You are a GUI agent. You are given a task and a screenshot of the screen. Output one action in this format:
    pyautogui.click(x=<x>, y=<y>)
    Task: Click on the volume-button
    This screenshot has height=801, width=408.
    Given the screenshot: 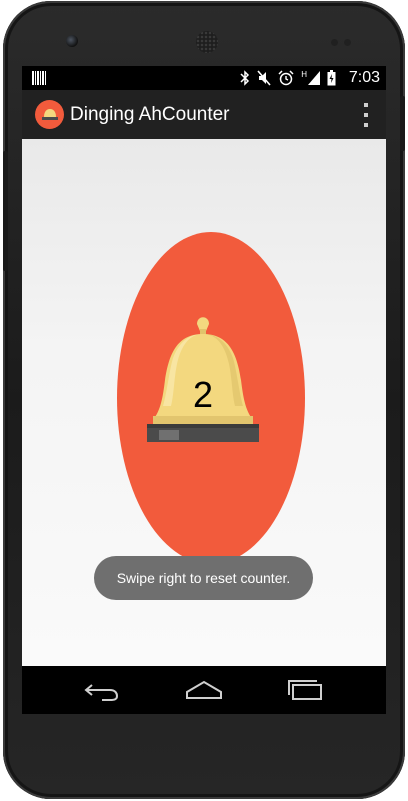 What is the action you would take?
    pyautogui.click(x=5, y=211)
    